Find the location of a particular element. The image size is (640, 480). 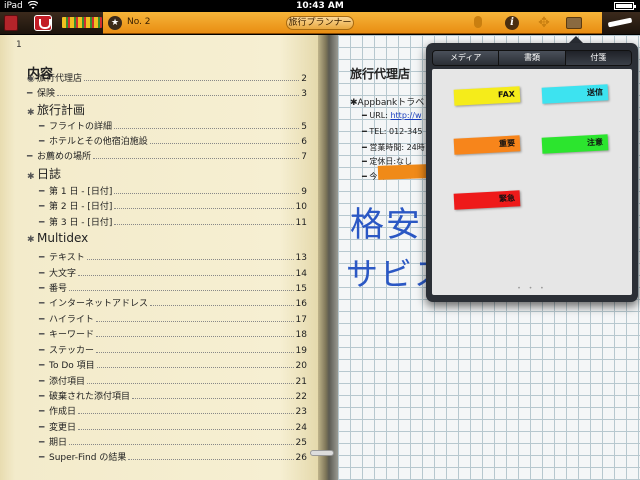

sticky-tag: 注意 is located at coordinates (575, 144).